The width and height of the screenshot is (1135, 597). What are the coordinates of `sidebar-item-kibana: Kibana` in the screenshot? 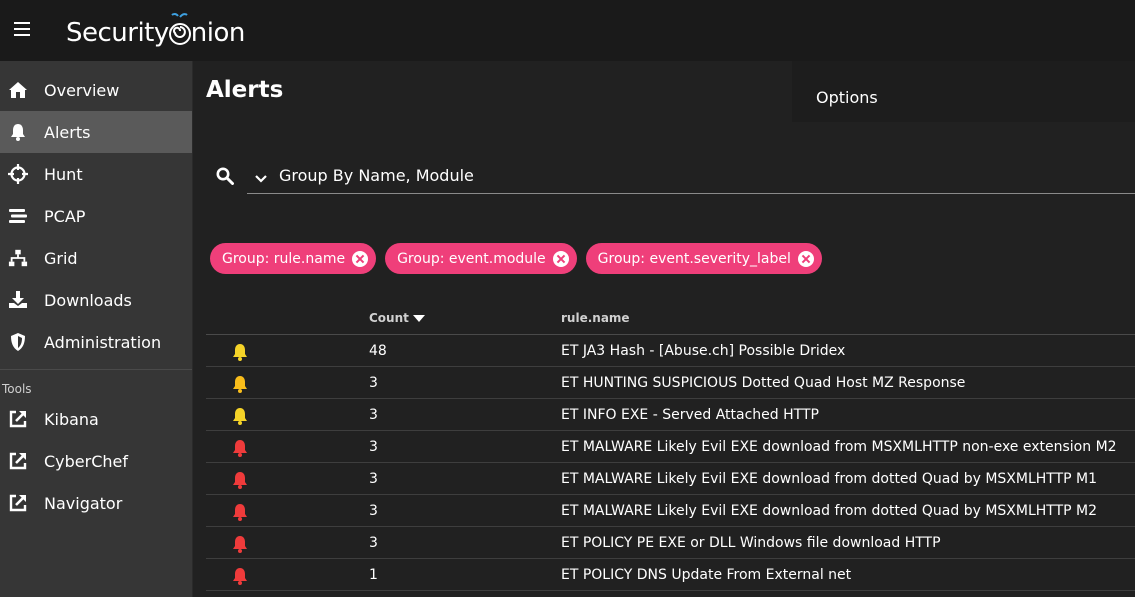 It's located at (96, 419).